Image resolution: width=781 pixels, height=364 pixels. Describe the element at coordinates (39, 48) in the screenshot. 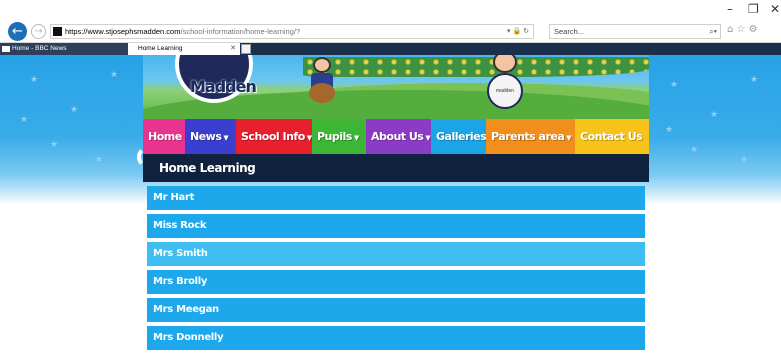

I see `tab-label: Home - BBC News` at that location.